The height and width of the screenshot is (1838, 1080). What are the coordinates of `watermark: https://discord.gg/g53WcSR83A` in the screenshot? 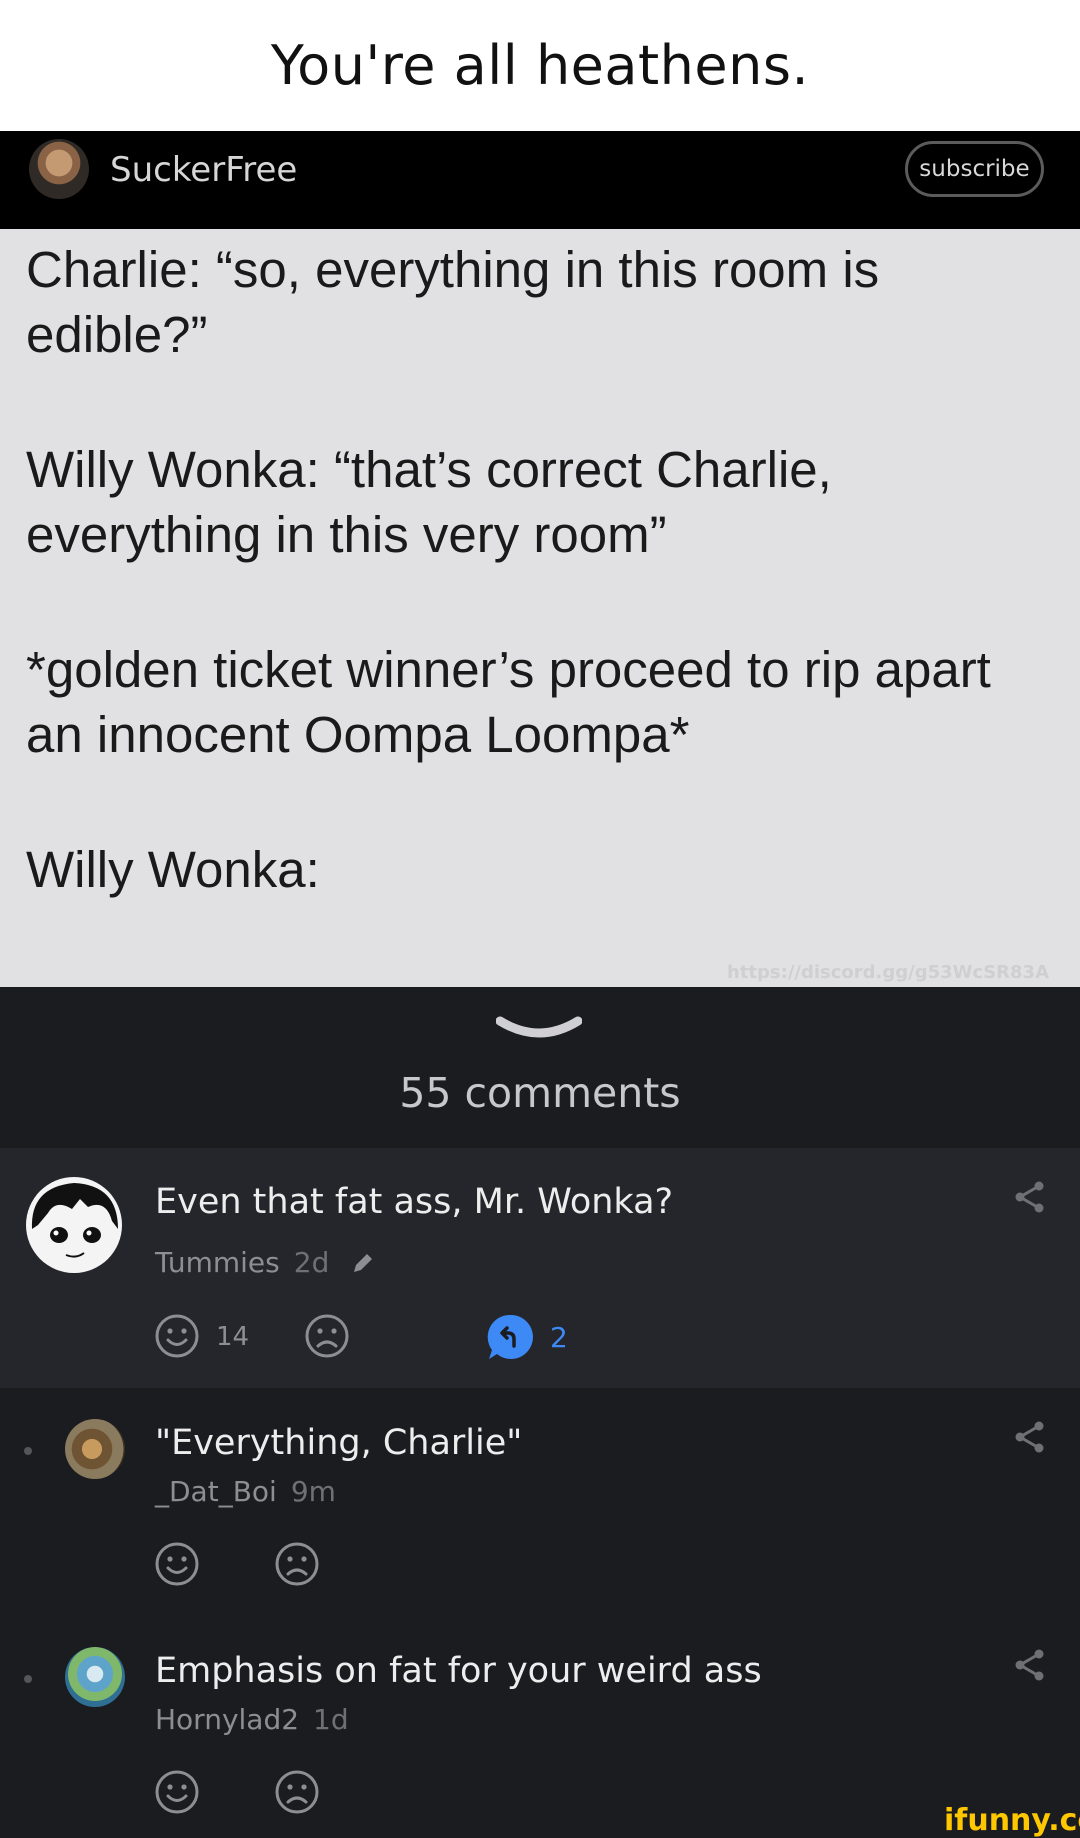 It's located at (888, 972).